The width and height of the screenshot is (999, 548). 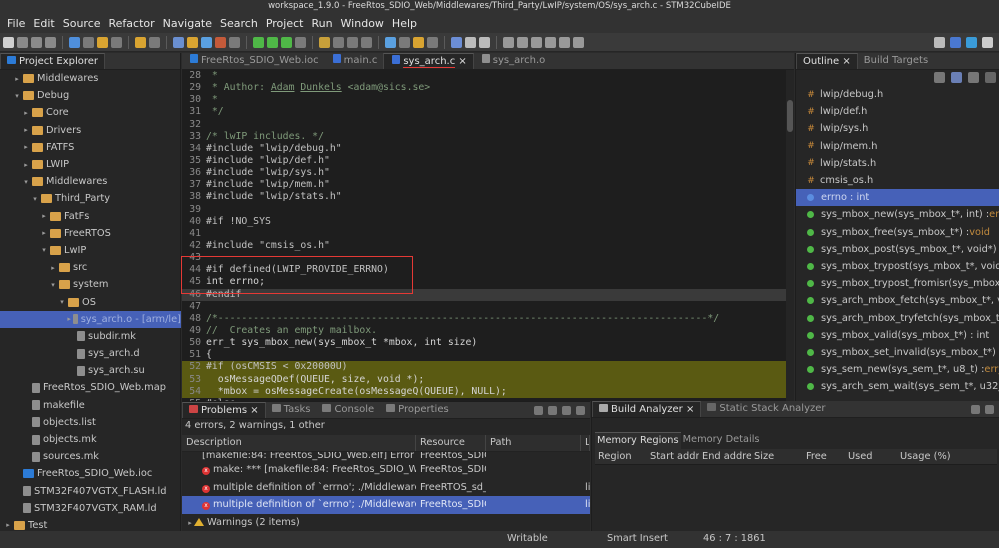 I want to click on tree-item: FreeRtos_SDIO_Web.ioc, so click(x=90, y=473).